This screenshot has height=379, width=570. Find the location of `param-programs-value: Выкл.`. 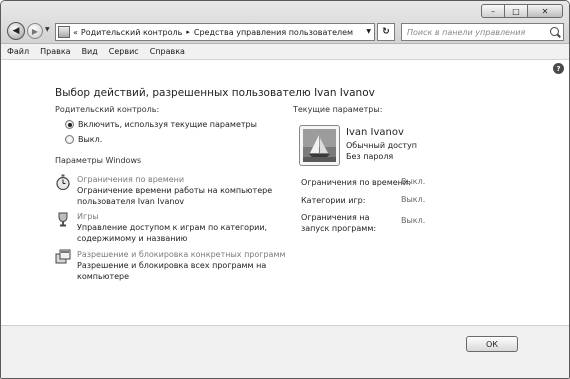

param-programs-value: Выкл. is located at coordinates (413, 220).